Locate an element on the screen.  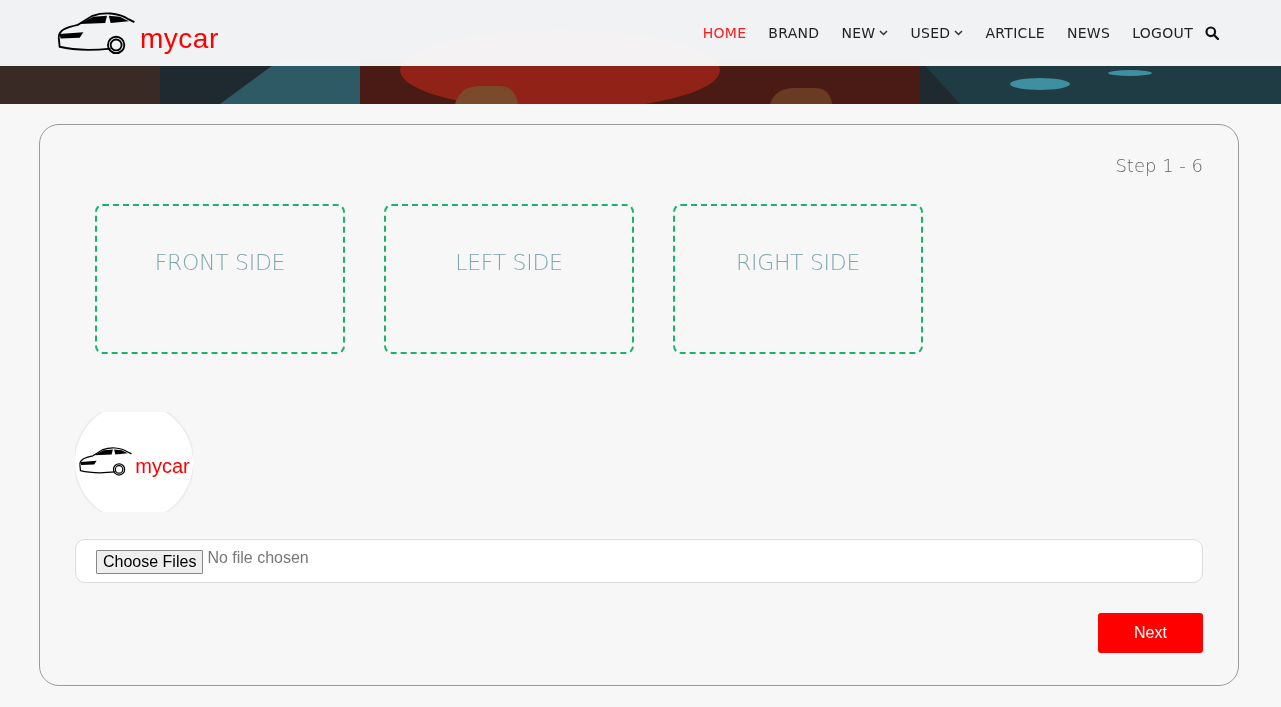
nav-link: ARTICLE is located at coordinates (1015, 33).